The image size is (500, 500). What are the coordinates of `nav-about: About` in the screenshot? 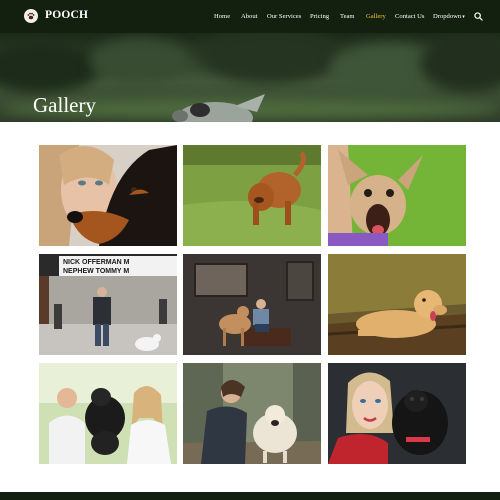 It's located at (249, 16).